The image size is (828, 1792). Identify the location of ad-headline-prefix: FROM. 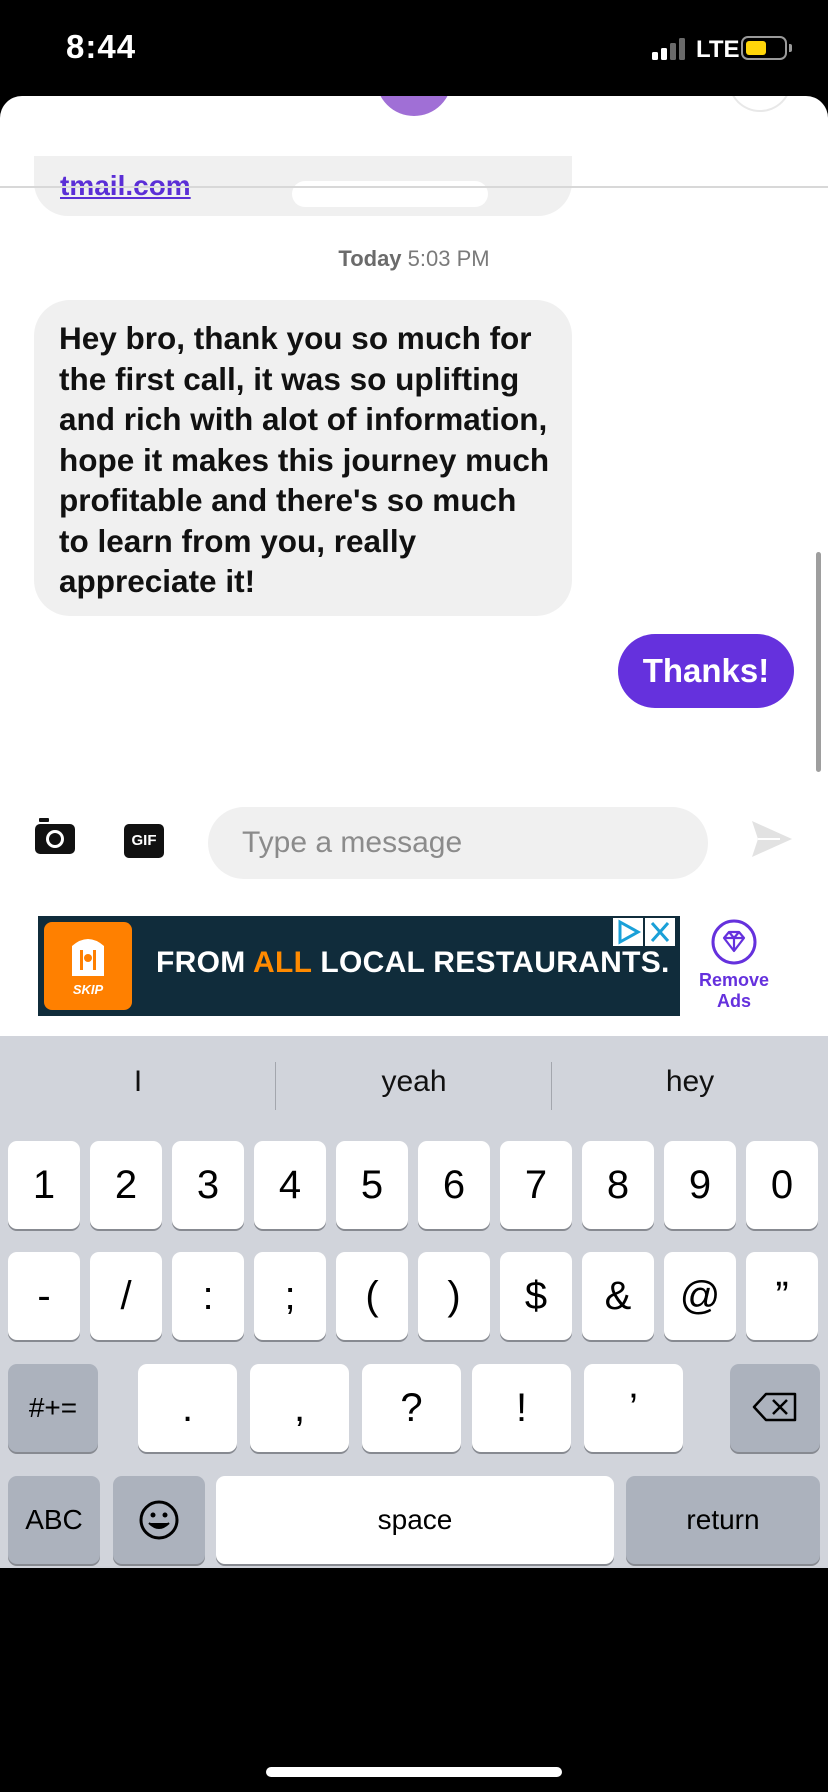
(205, 962).